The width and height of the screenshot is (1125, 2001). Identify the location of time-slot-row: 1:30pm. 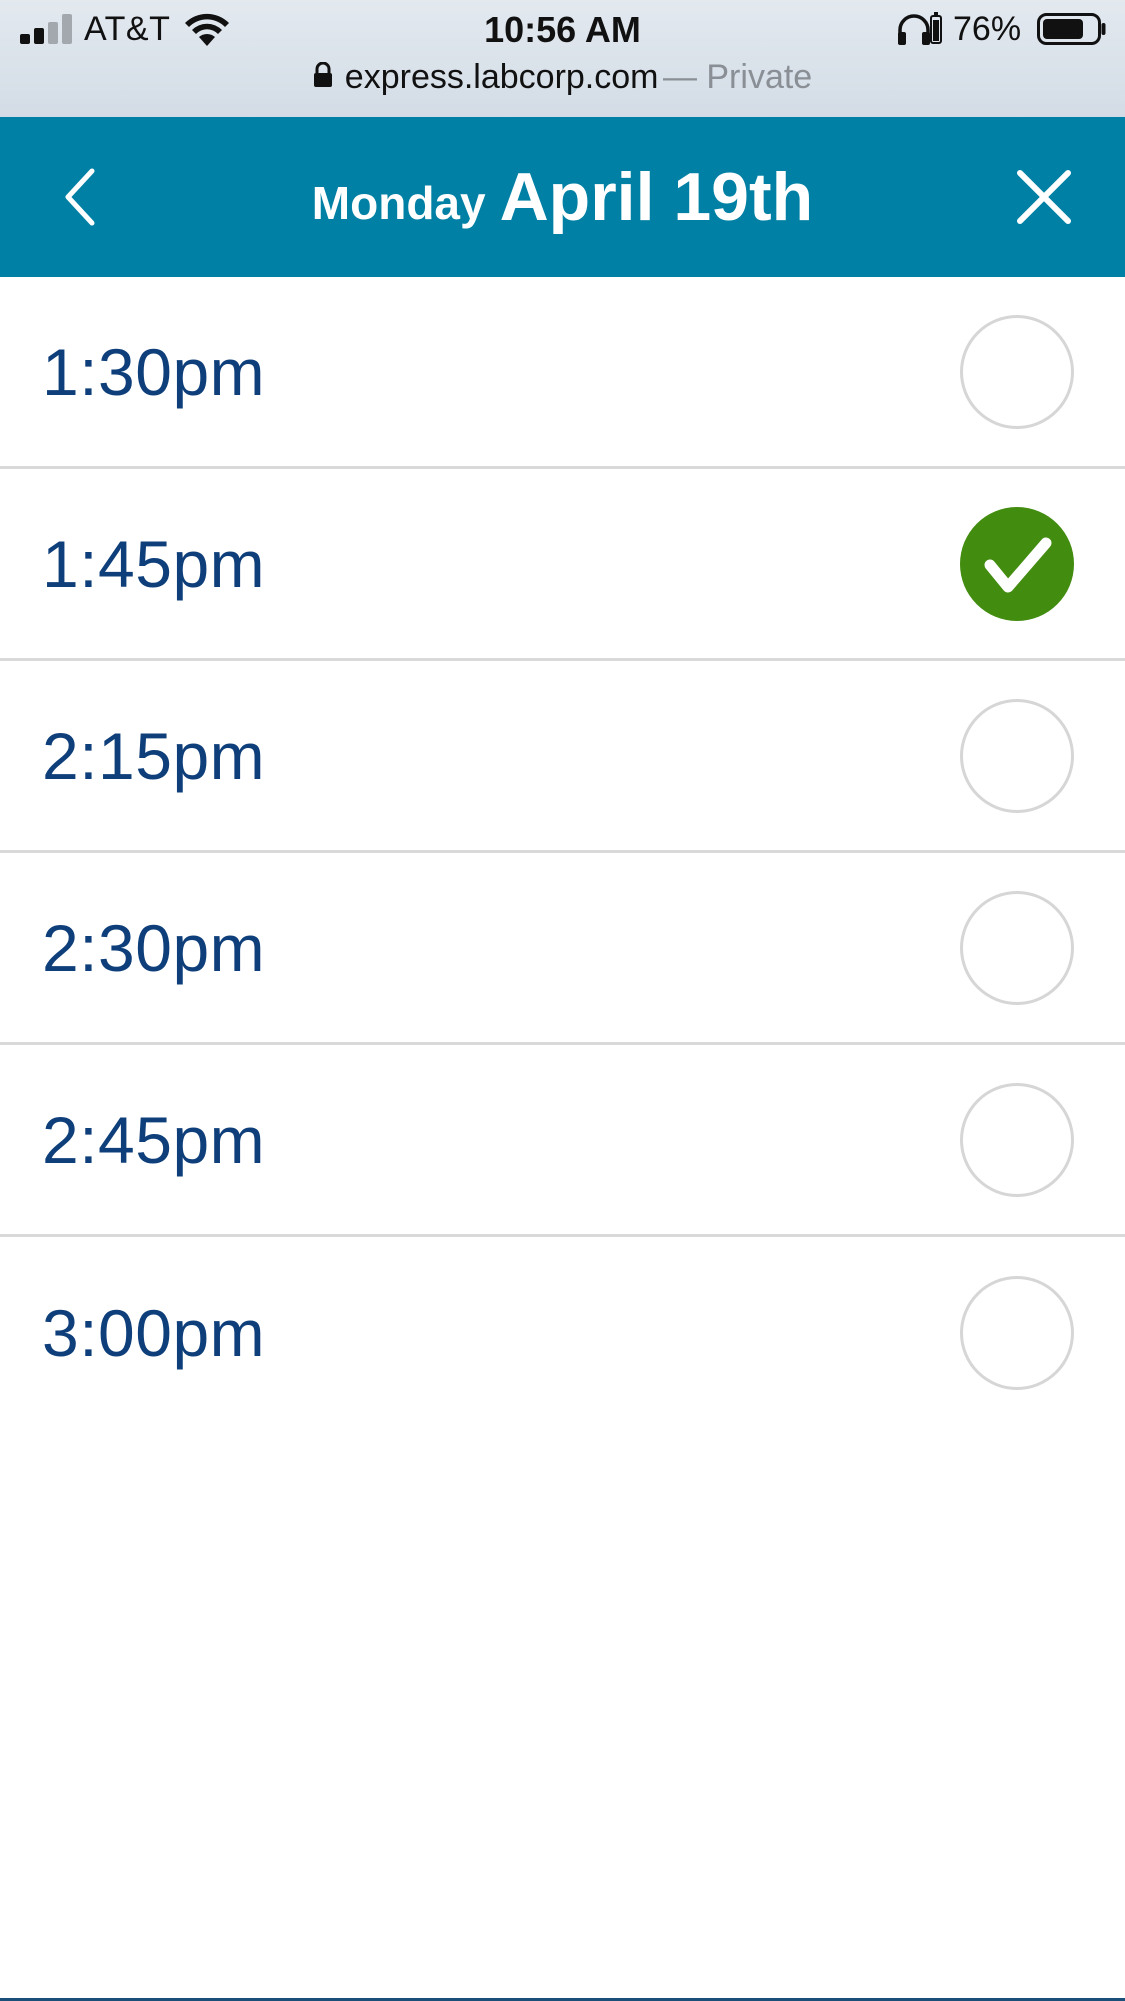
(562, 373).